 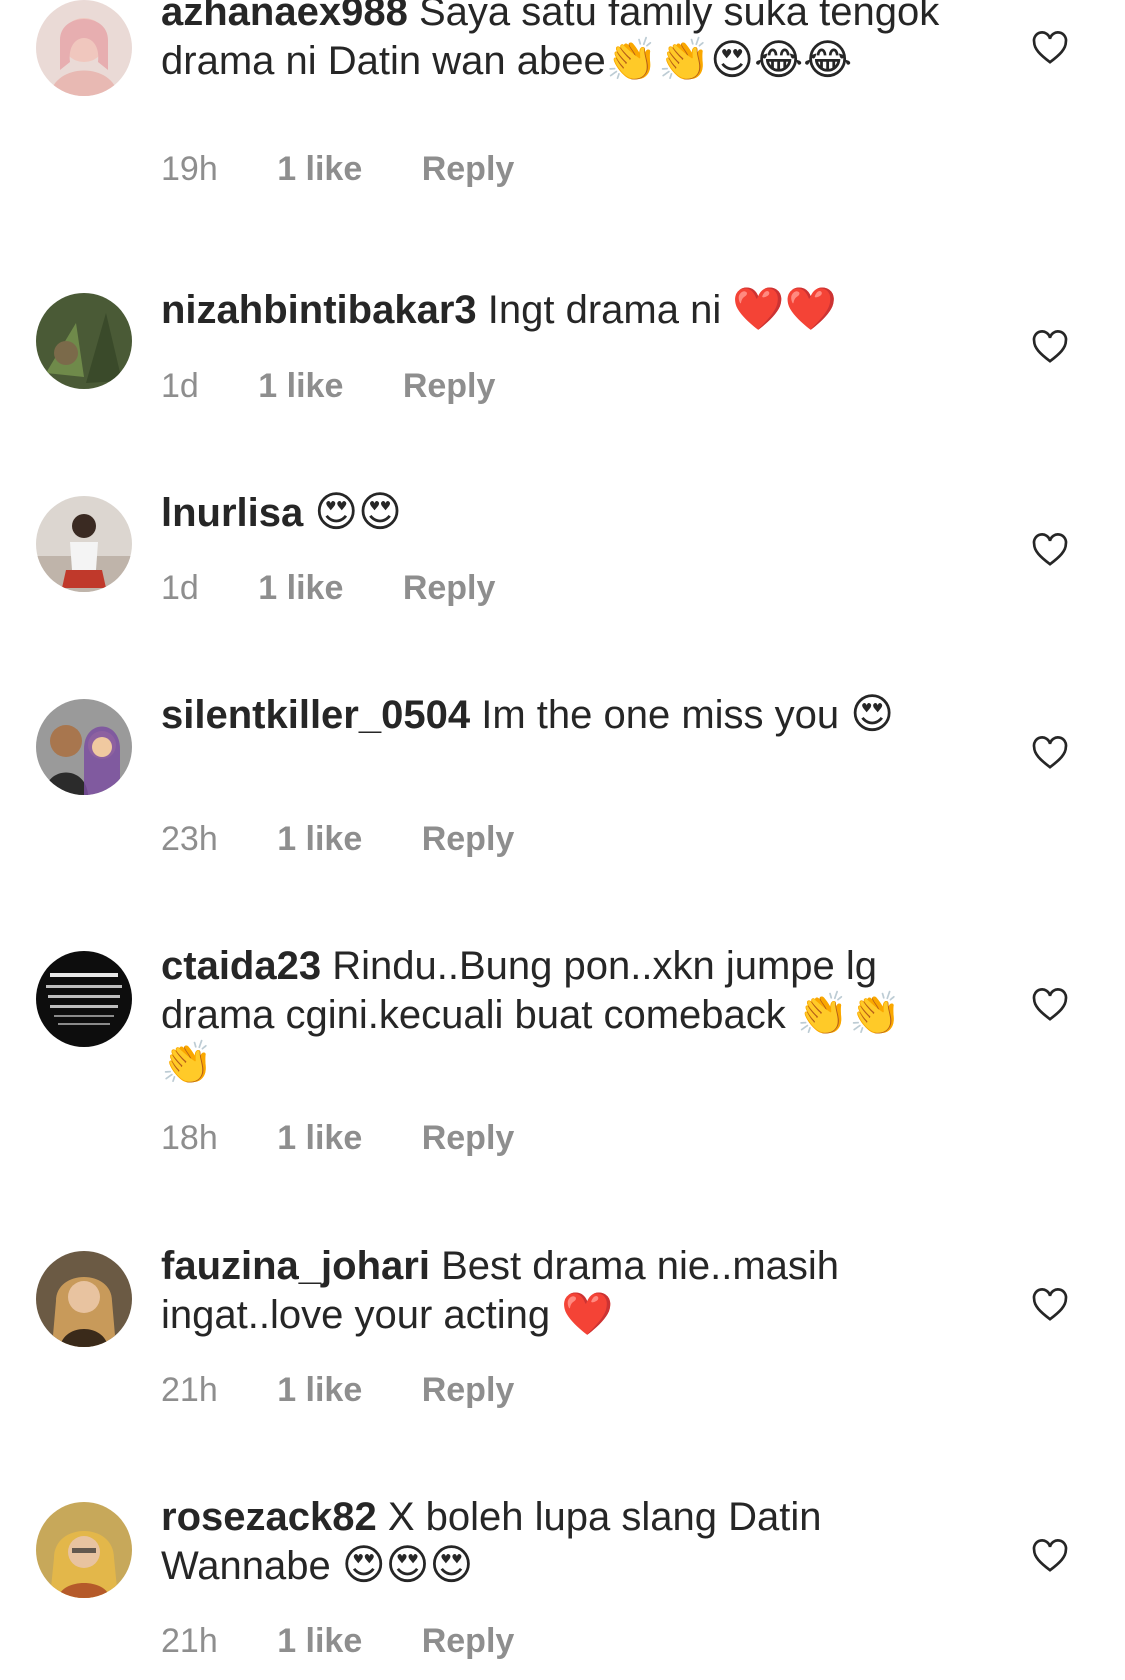 I want to click on comment-text: Im the one miss you, so click(x=660, y=715).